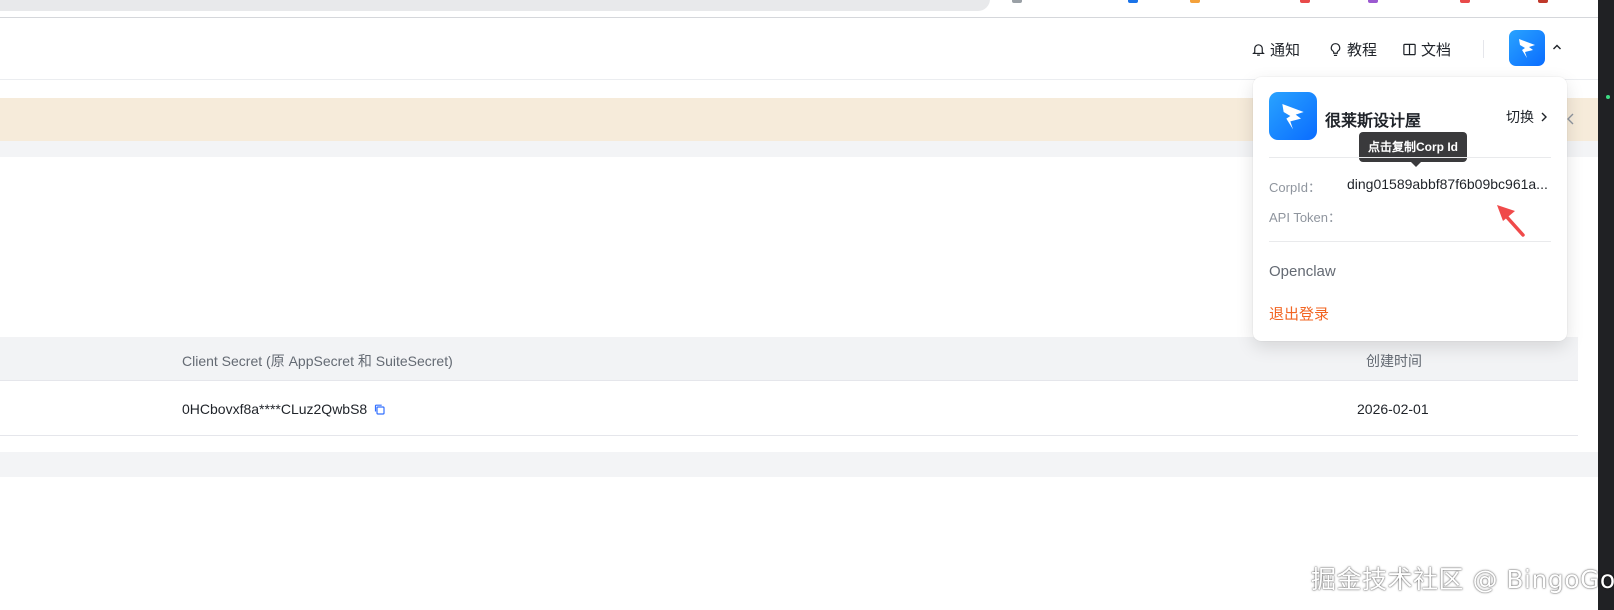  I want to click on bell-icon, so click(1258, 49).